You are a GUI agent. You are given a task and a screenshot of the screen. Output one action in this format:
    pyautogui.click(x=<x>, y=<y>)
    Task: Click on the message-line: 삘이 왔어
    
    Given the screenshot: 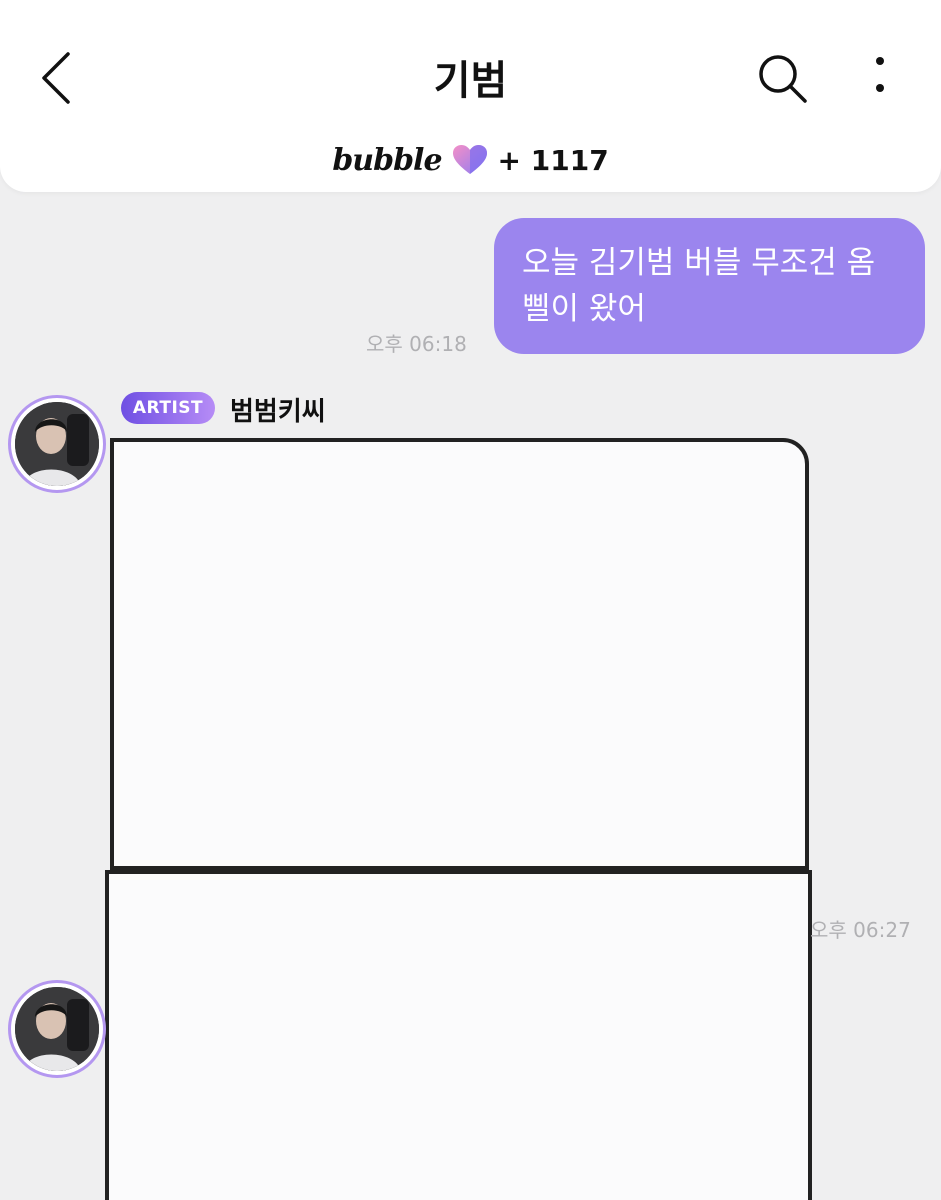 What is the action you would take?
    pyautogui.click(x=584, y=309)
    